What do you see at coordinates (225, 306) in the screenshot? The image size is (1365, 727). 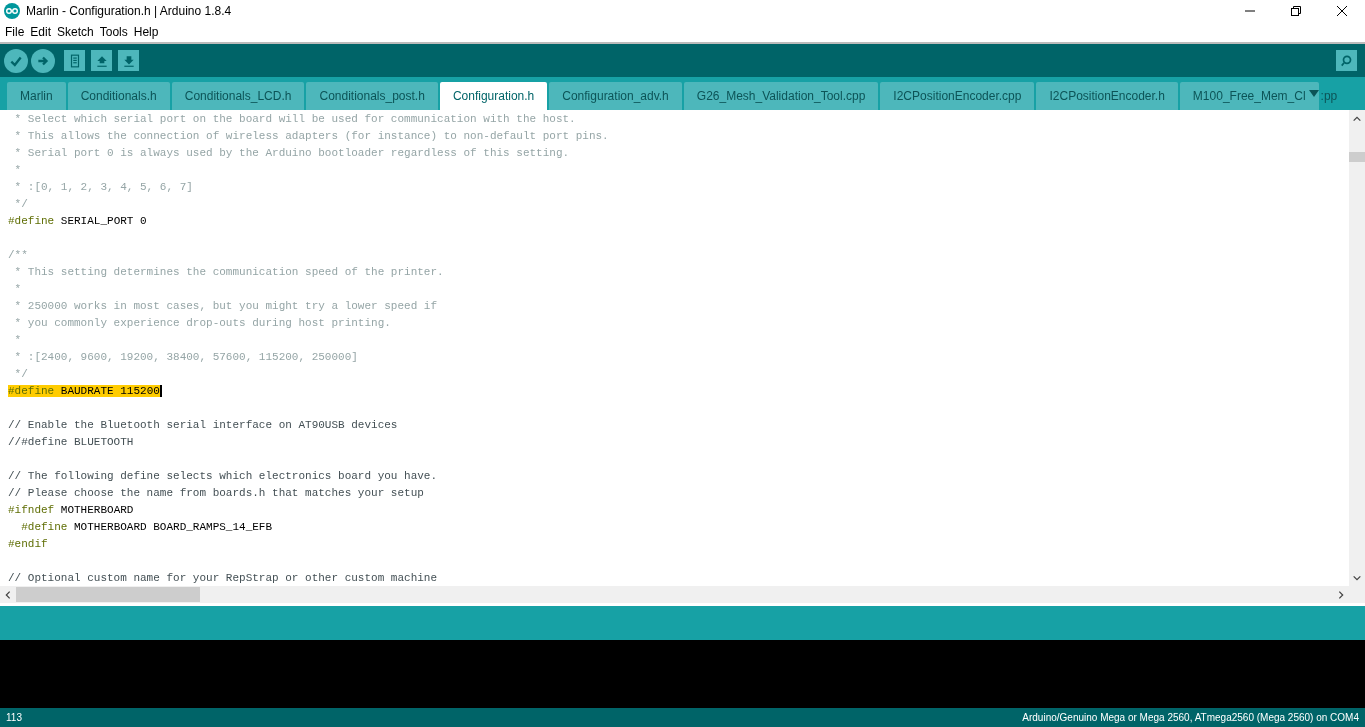 I see `code-comment: * 250000 works in most cases, but you might try a lower speed if` at bounding box center [225, 306].